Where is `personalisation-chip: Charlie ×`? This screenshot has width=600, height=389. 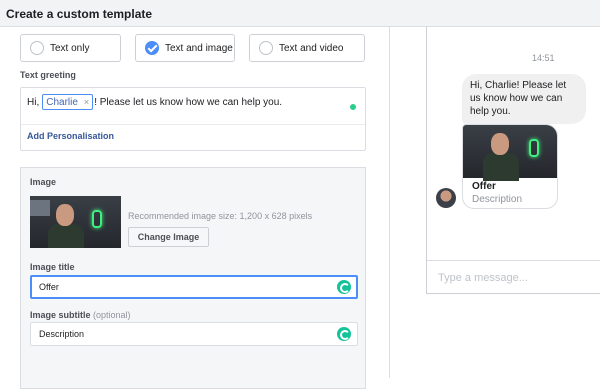
personalisation-chip: Charlie × is located at coordinates (68, 102).